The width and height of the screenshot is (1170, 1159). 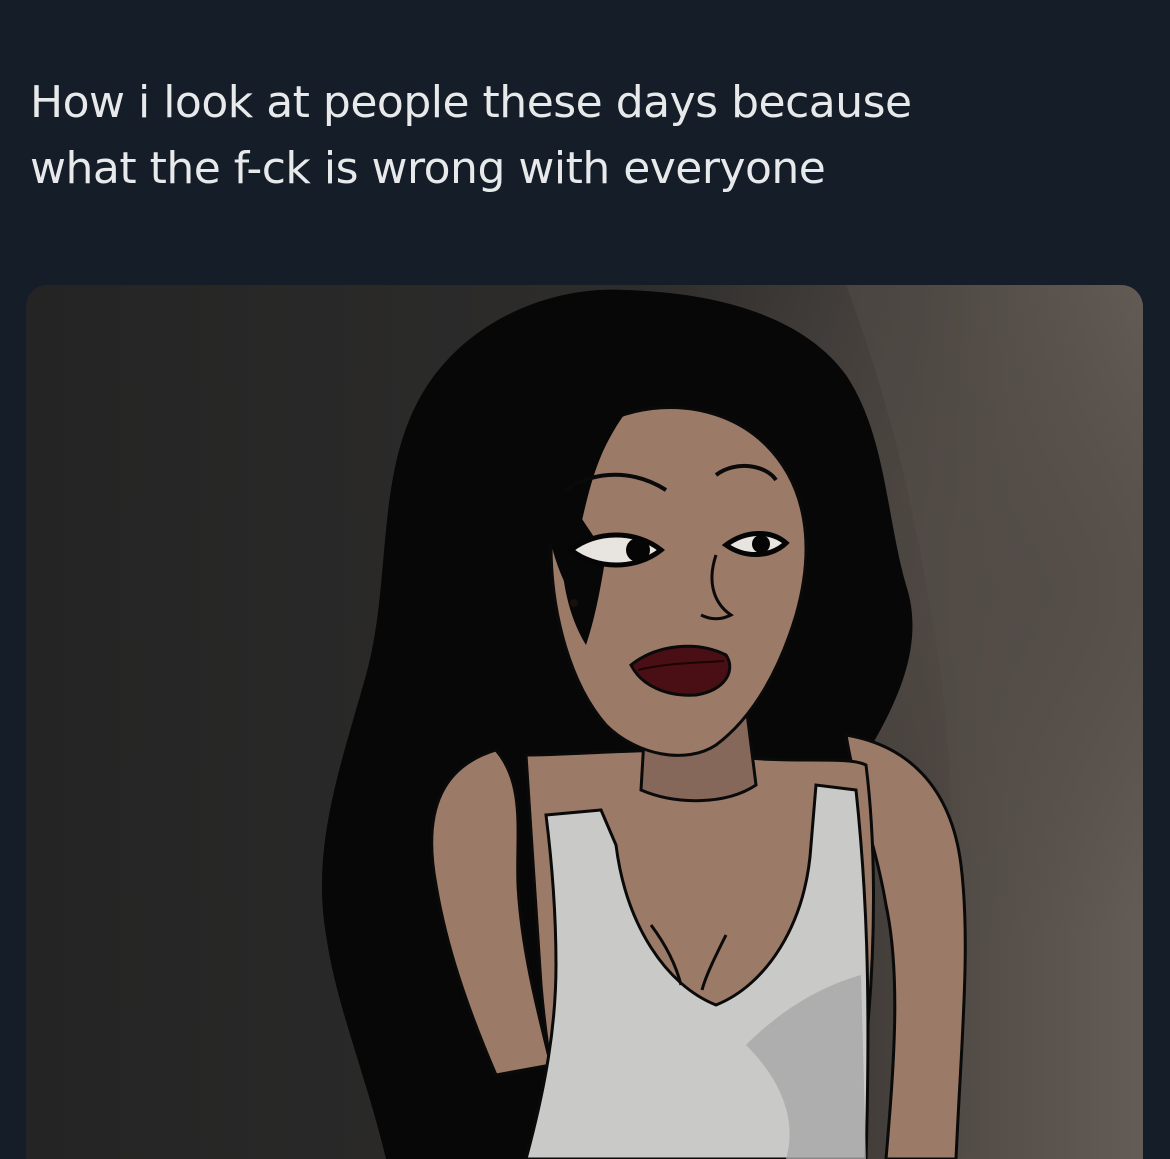 I want to click on left-pupil, so click(x=638, y=550).